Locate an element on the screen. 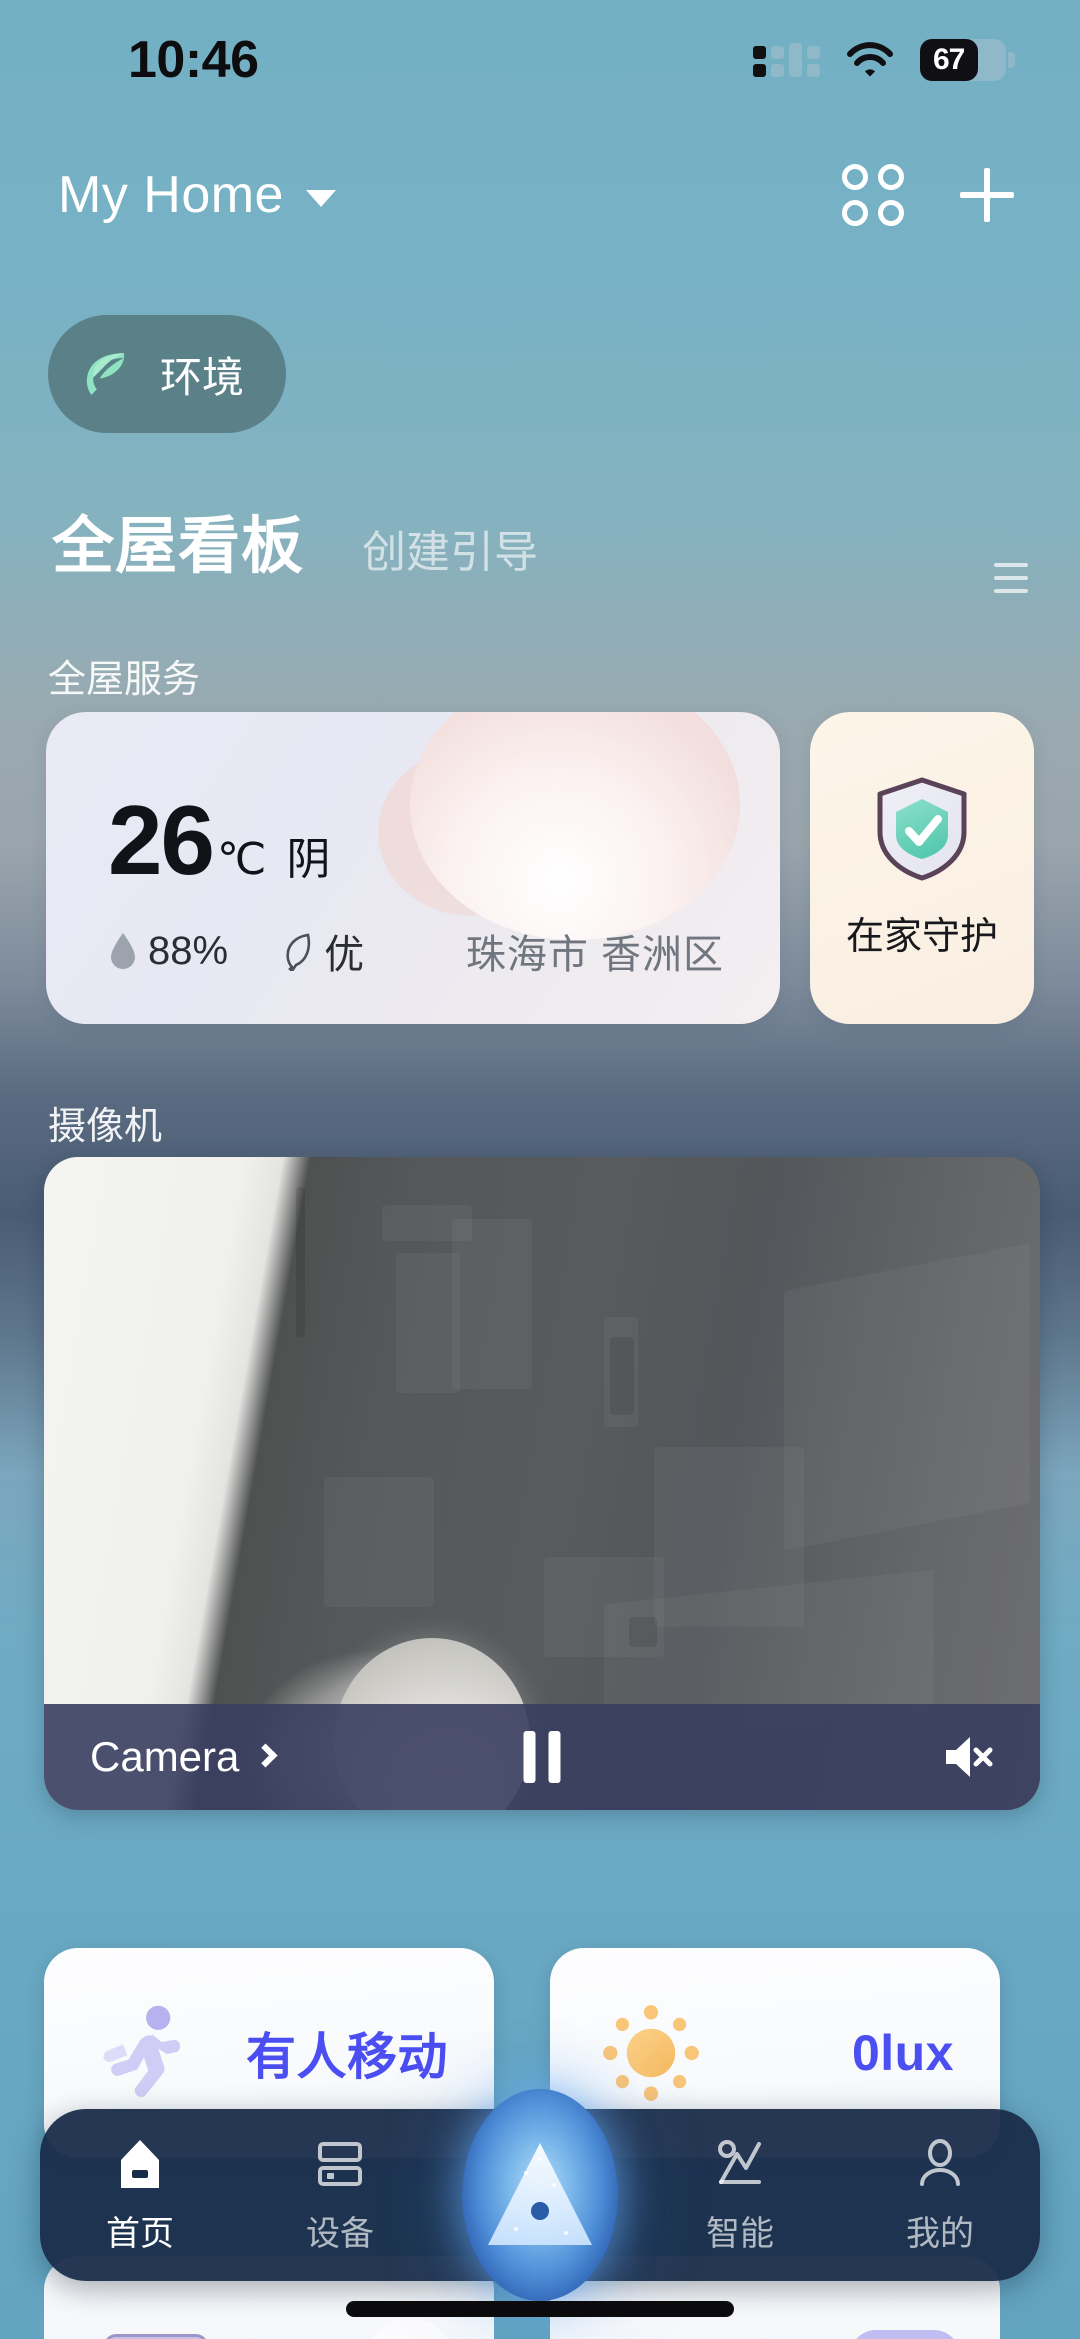 Image resolution: width=1080 pixels, height=2339 pixels. environment-label: 环境 is located at coordinates (202, 377).